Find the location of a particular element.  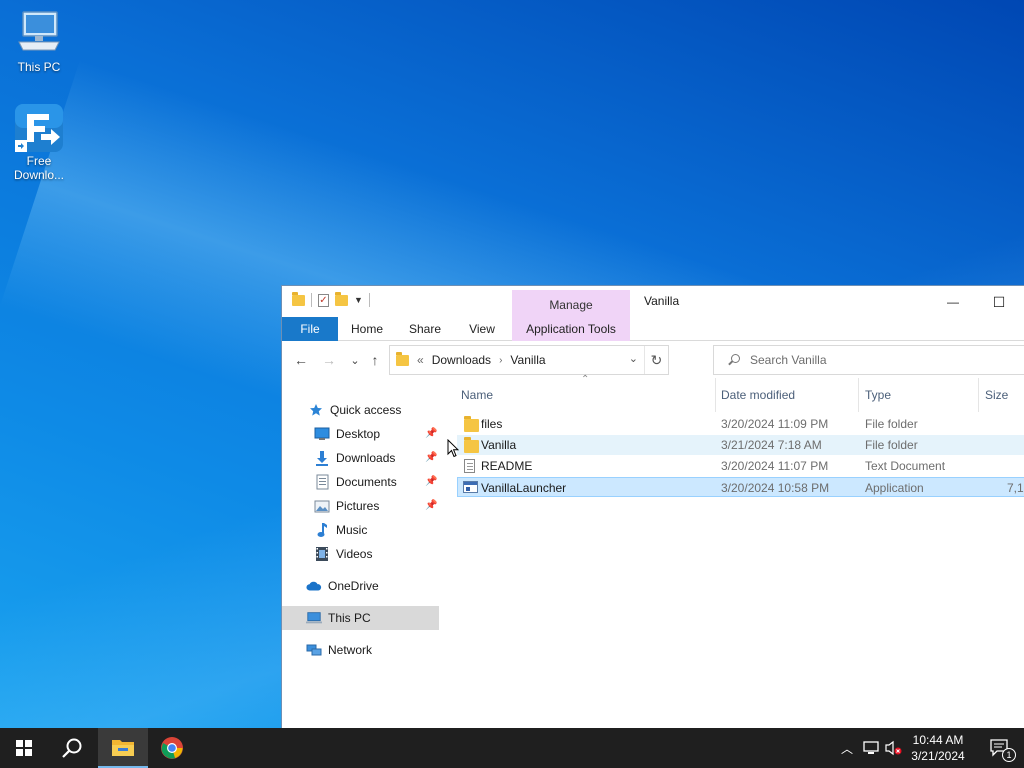

nav-music: Music is located at coordinates (376, 530).